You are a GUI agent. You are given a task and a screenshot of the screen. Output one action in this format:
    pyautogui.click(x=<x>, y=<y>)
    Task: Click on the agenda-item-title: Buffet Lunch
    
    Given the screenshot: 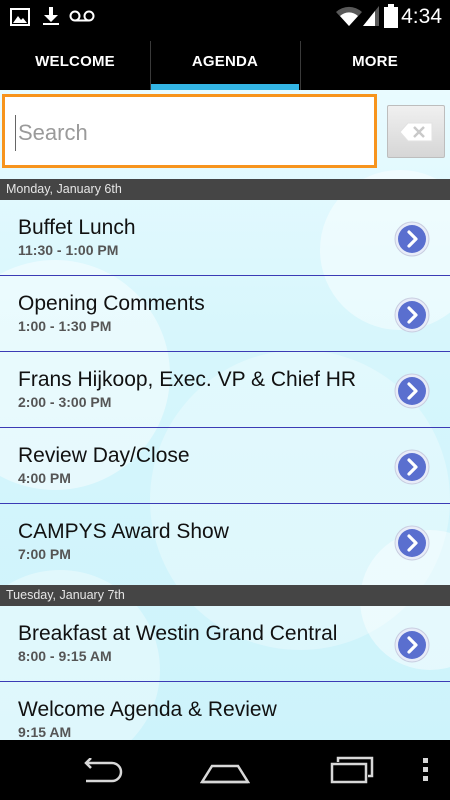 What is the action you would take?
    pyautogui.click(x=77, y=227)
    